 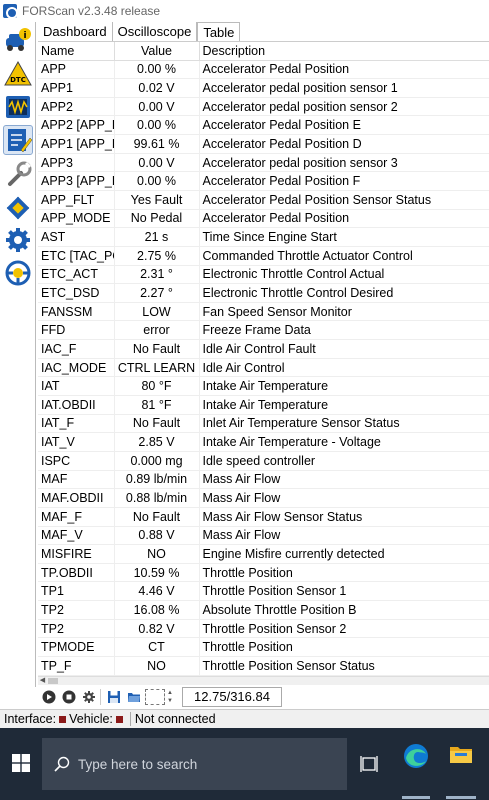 What do you see at coordinates (263, 666) in the screenshot?
I see `table-row: TP_F NO Throttle Position Sensor Status` at bounding box center [263, 666].